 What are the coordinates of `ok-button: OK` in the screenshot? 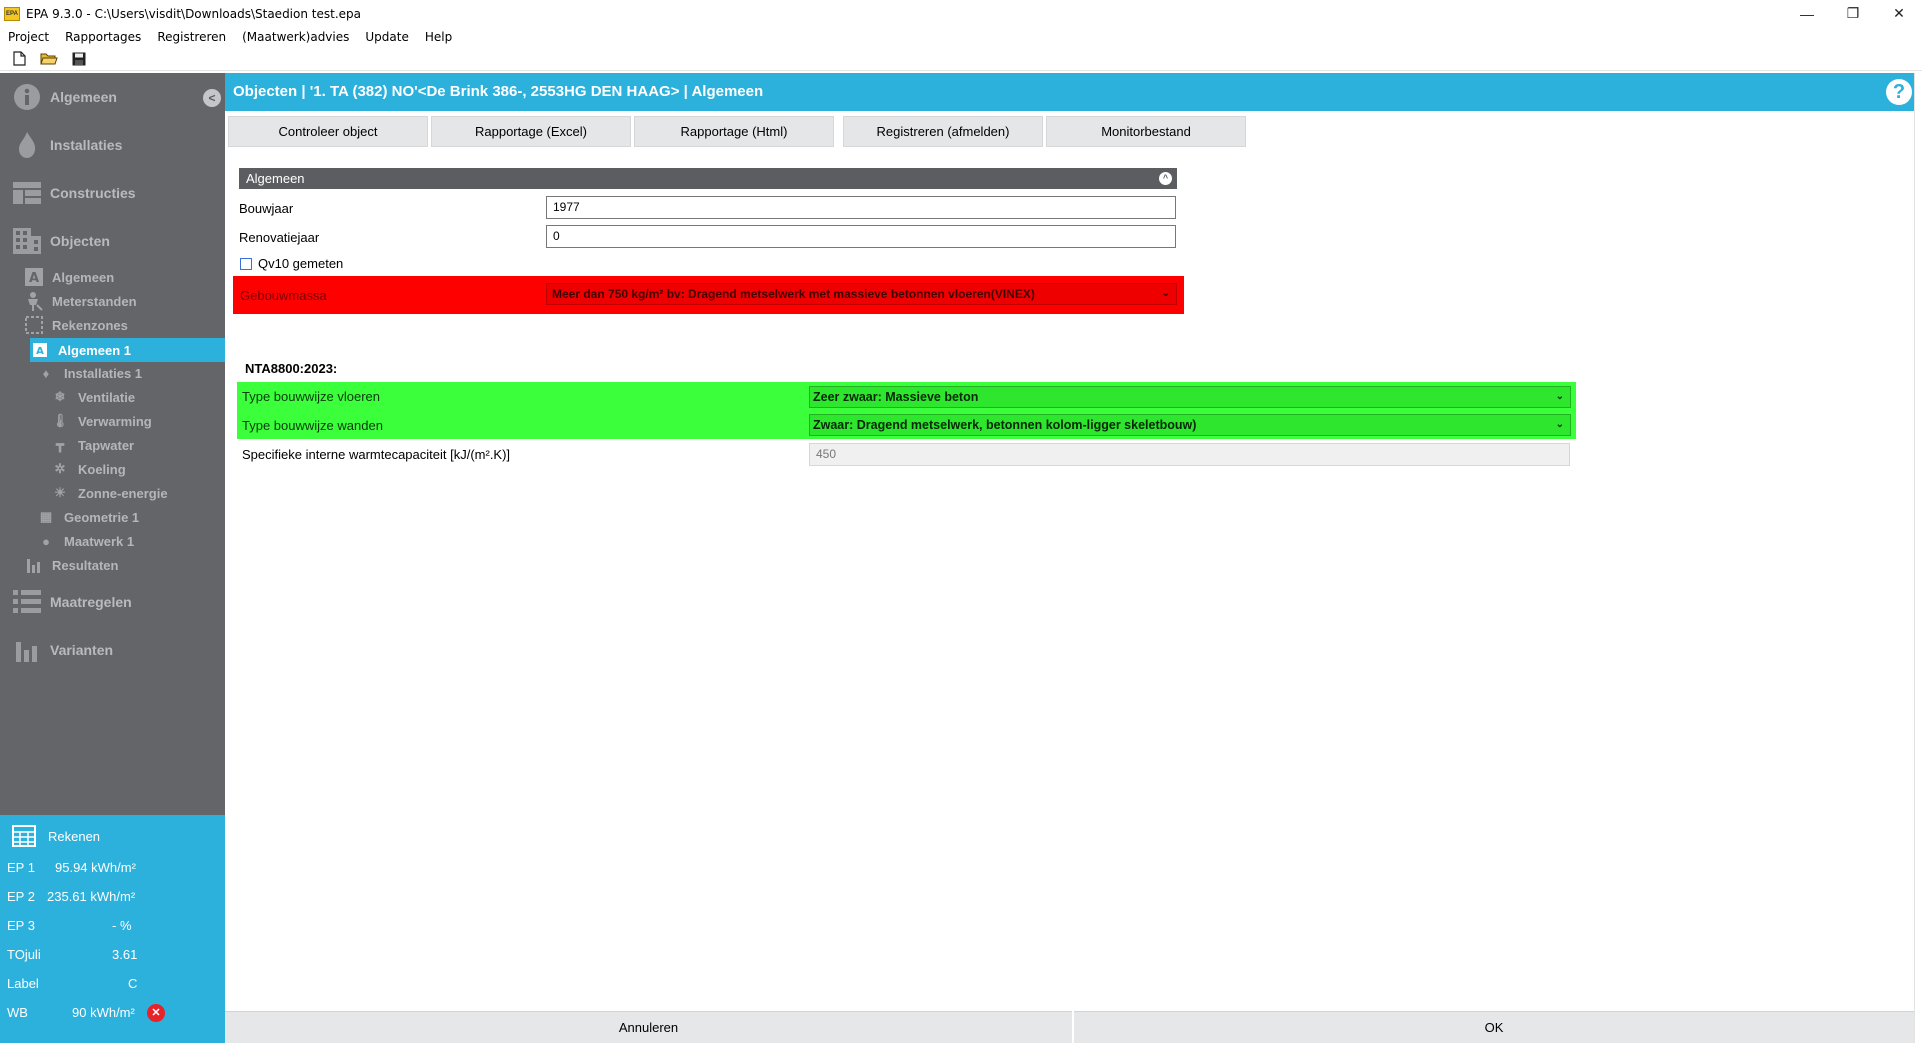 It's located at (1494, 1027).